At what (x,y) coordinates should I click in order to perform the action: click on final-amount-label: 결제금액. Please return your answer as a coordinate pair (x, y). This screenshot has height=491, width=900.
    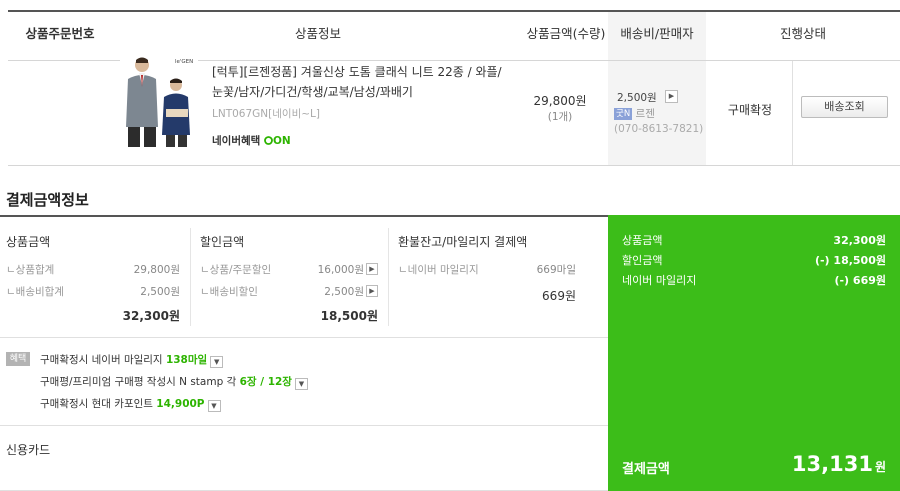
    Looking at the image, I should click on (646, 469).